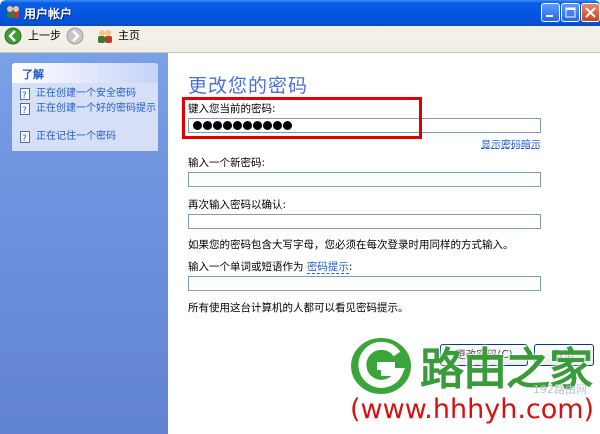  I want to click on forward-button, so click(77, 36).